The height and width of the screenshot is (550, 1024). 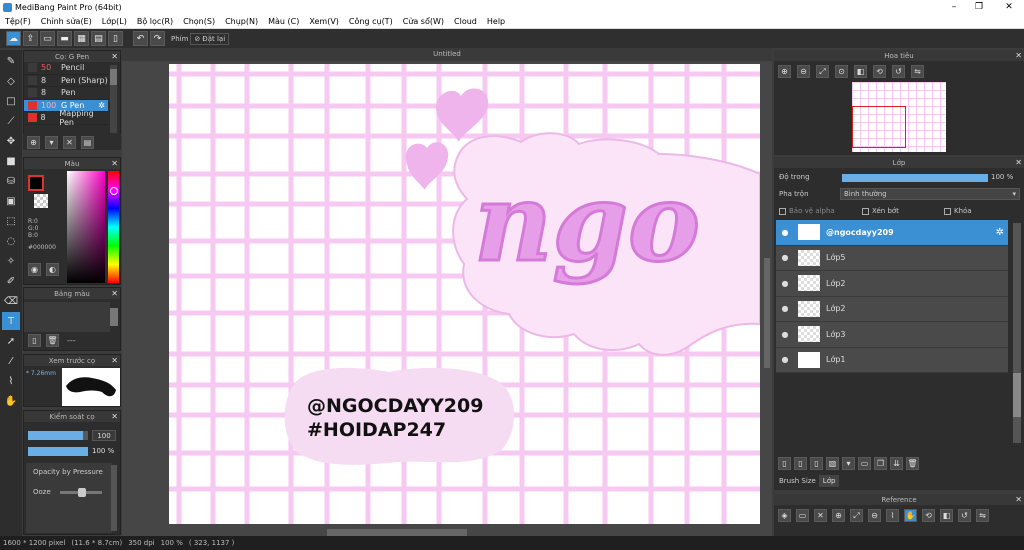 I want to click on blend-mode-select: Bình thường ▾, so click(x=930, y=194).